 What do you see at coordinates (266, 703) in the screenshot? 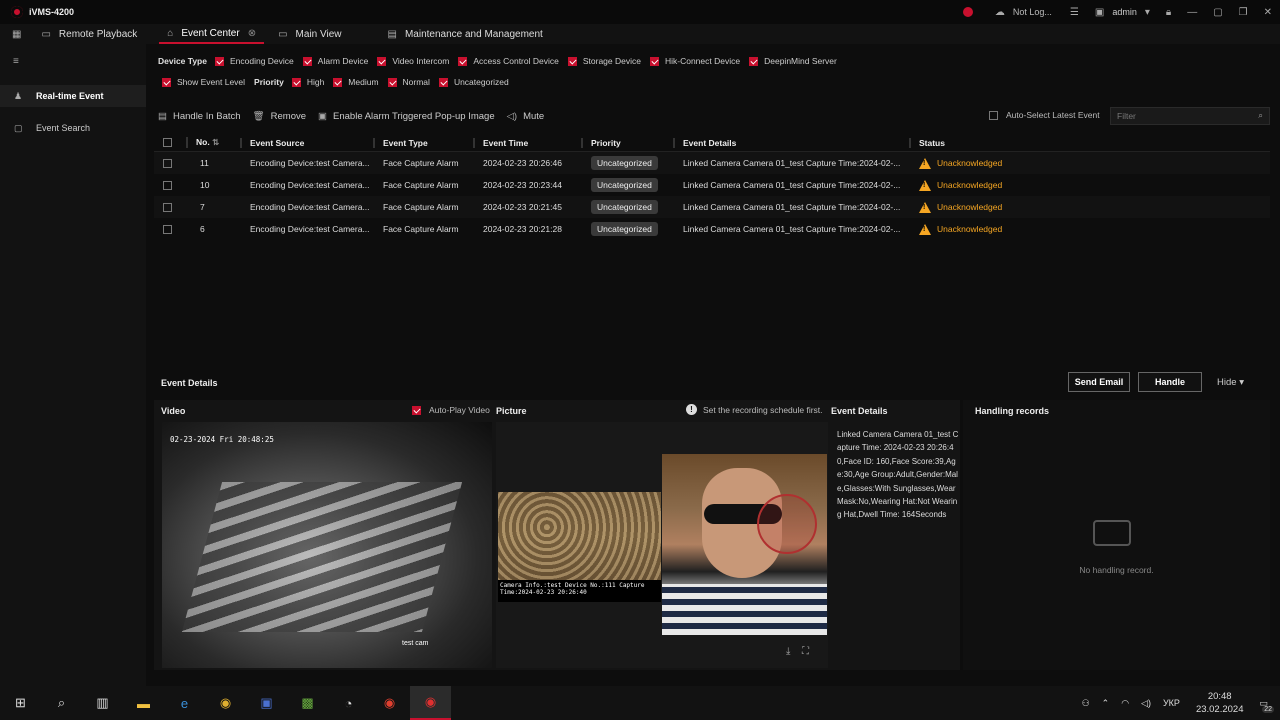
I see `app-icon: ▣` at bounding box center [266, 703].